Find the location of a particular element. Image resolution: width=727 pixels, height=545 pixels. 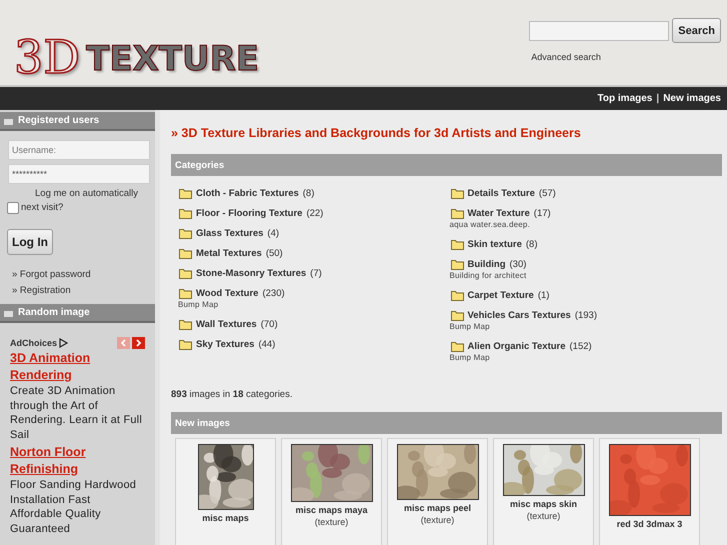

image-title: misc maps skin is located at coordinates (544, 504).